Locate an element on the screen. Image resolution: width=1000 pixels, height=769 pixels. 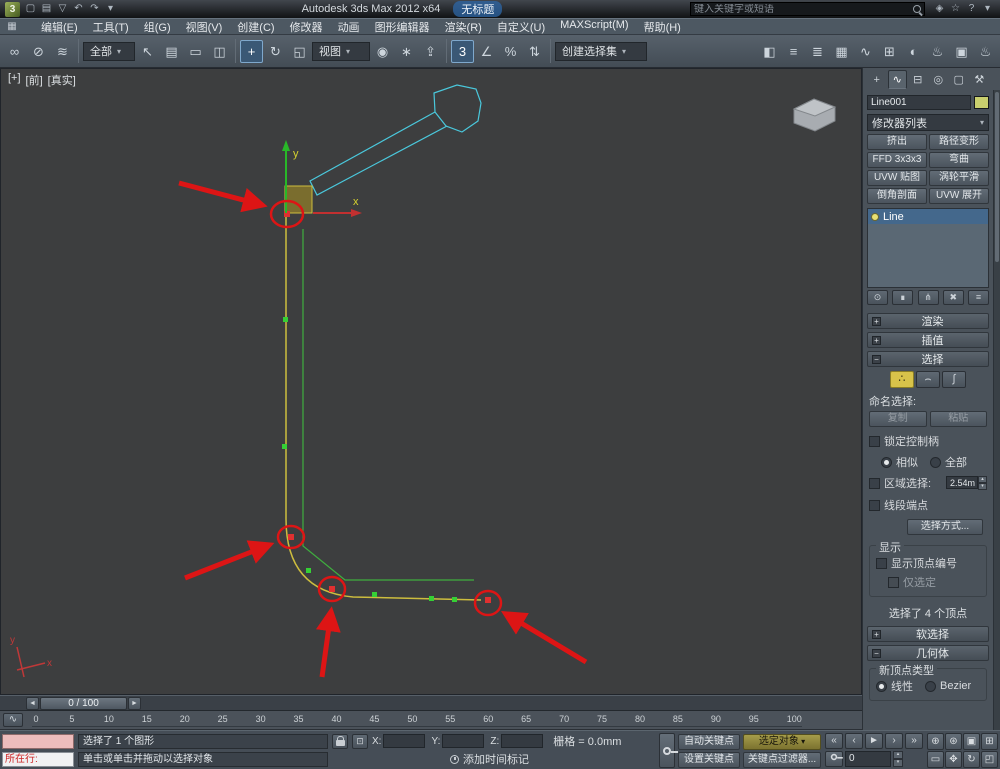
panel-scrollbar is located at coordinates (996, 410).